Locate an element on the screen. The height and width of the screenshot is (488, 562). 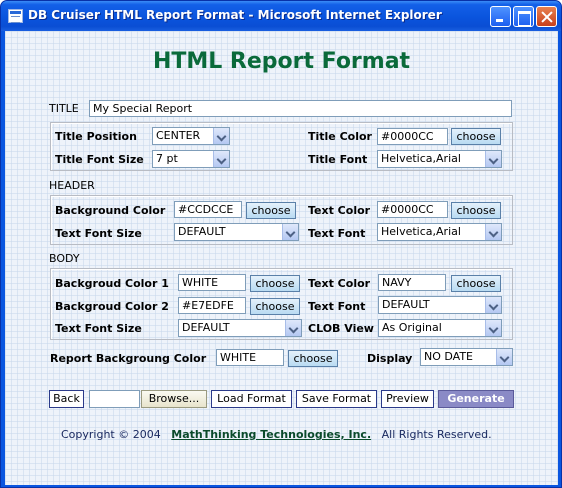
body-font-size-label: Text Font Size is located at coordinates (98, 328).